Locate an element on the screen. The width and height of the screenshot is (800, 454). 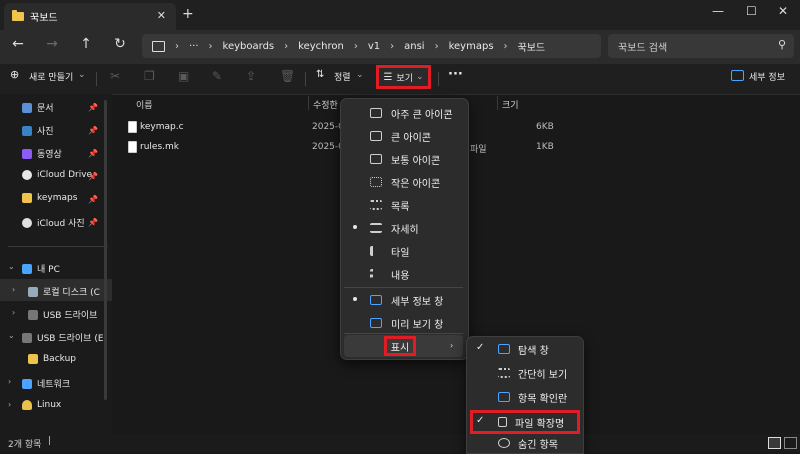
column-header-size: 크기 is located at coordinates (510, 104).